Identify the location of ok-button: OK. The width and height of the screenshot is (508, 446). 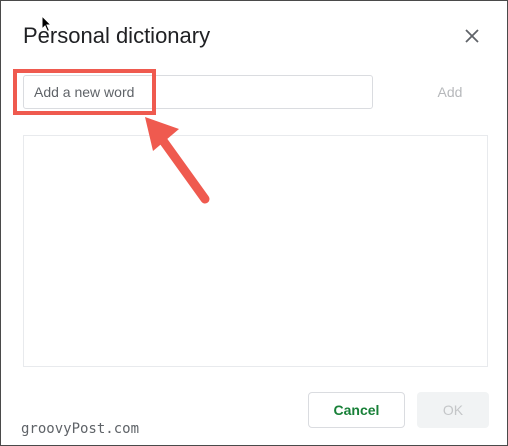
(453, 410).